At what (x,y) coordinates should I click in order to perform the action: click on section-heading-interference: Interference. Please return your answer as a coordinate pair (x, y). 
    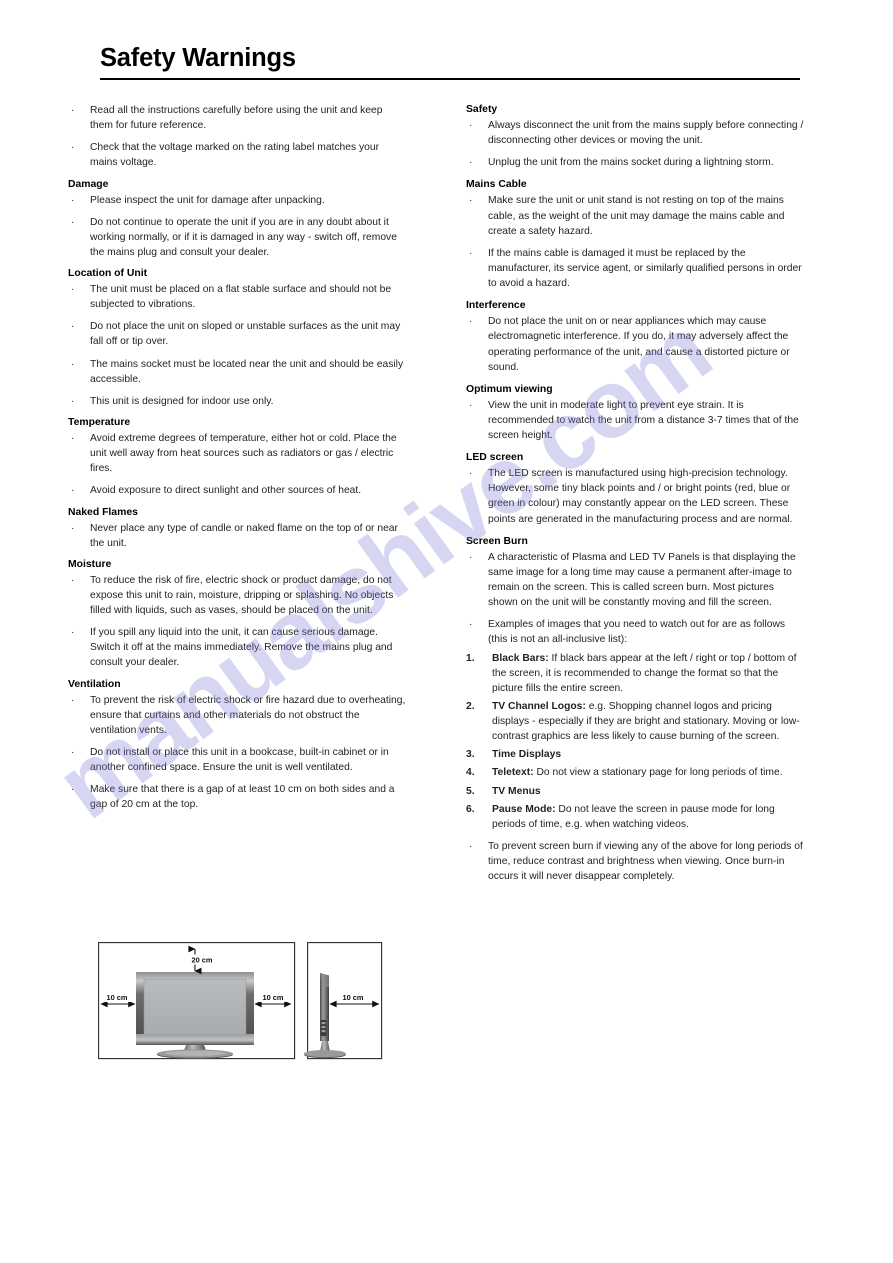
    Looking at the image, I should click on (496, 306).